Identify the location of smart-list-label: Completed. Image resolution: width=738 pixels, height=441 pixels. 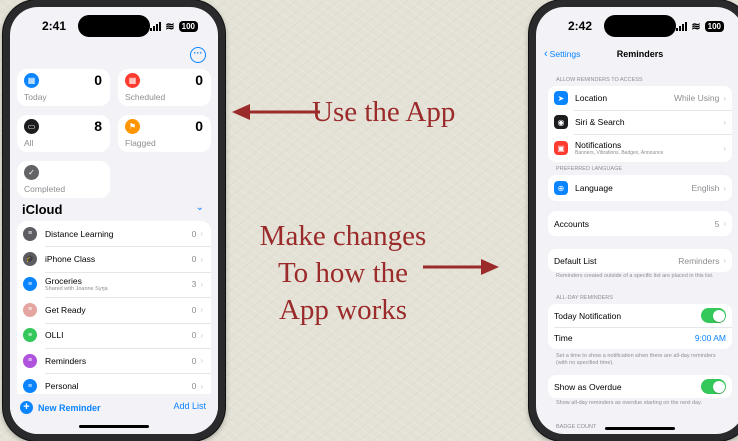
(45, 189).